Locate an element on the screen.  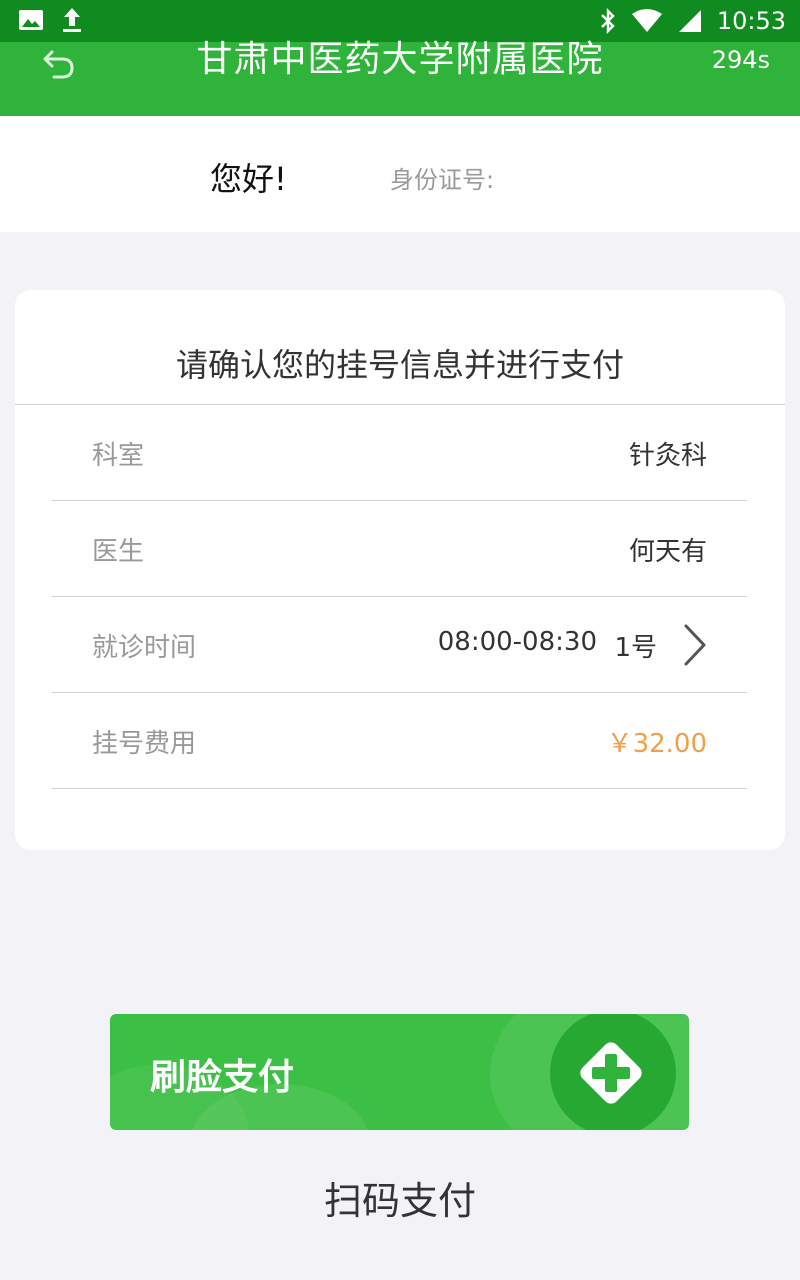
status-left-icons is located at coordinates (51, 20).